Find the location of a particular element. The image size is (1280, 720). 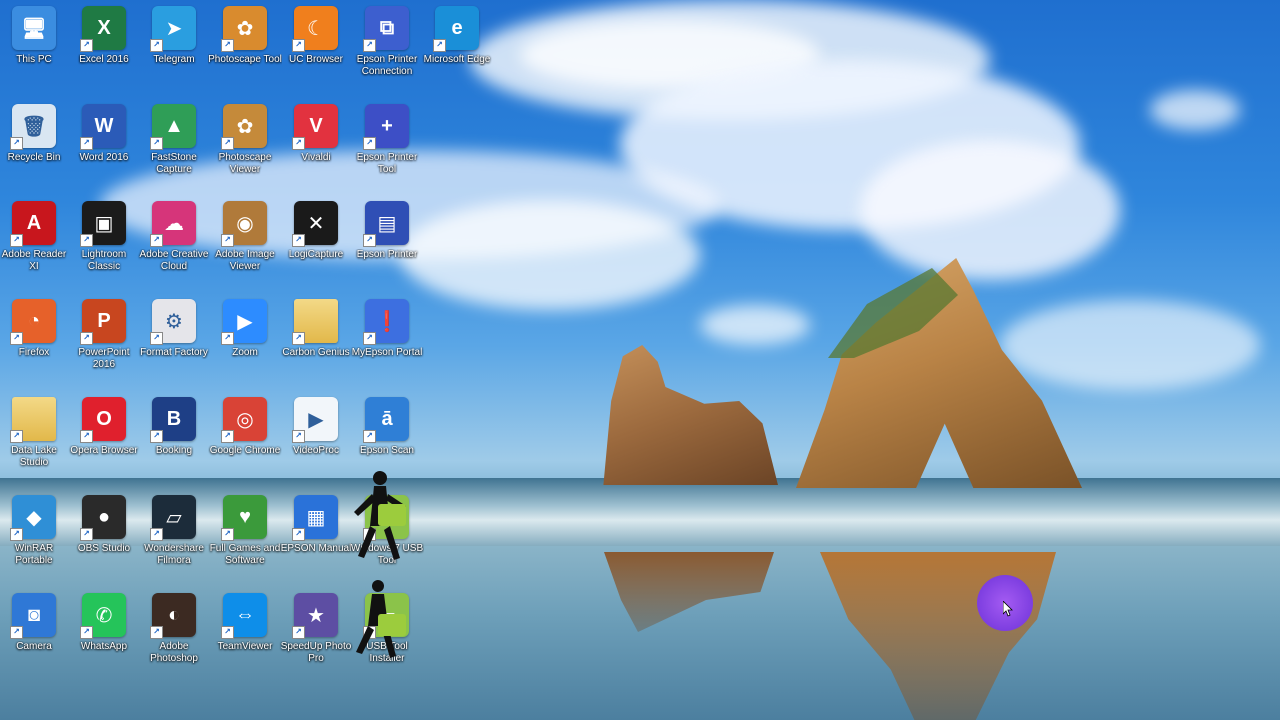

folder-icon: ↗ is located at coordinates (33, 420).